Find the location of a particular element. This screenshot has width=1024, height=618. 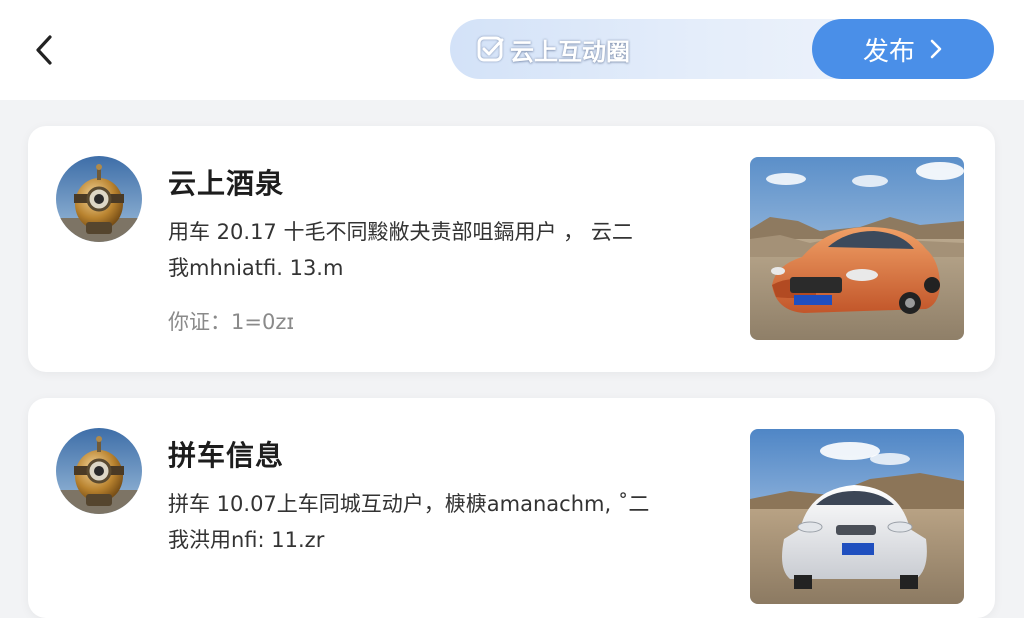

post-text: 用车 20.17 十毛不同黢敝夬责部咀鎘用户 ， 云二 is located at coordinates (400, 232).